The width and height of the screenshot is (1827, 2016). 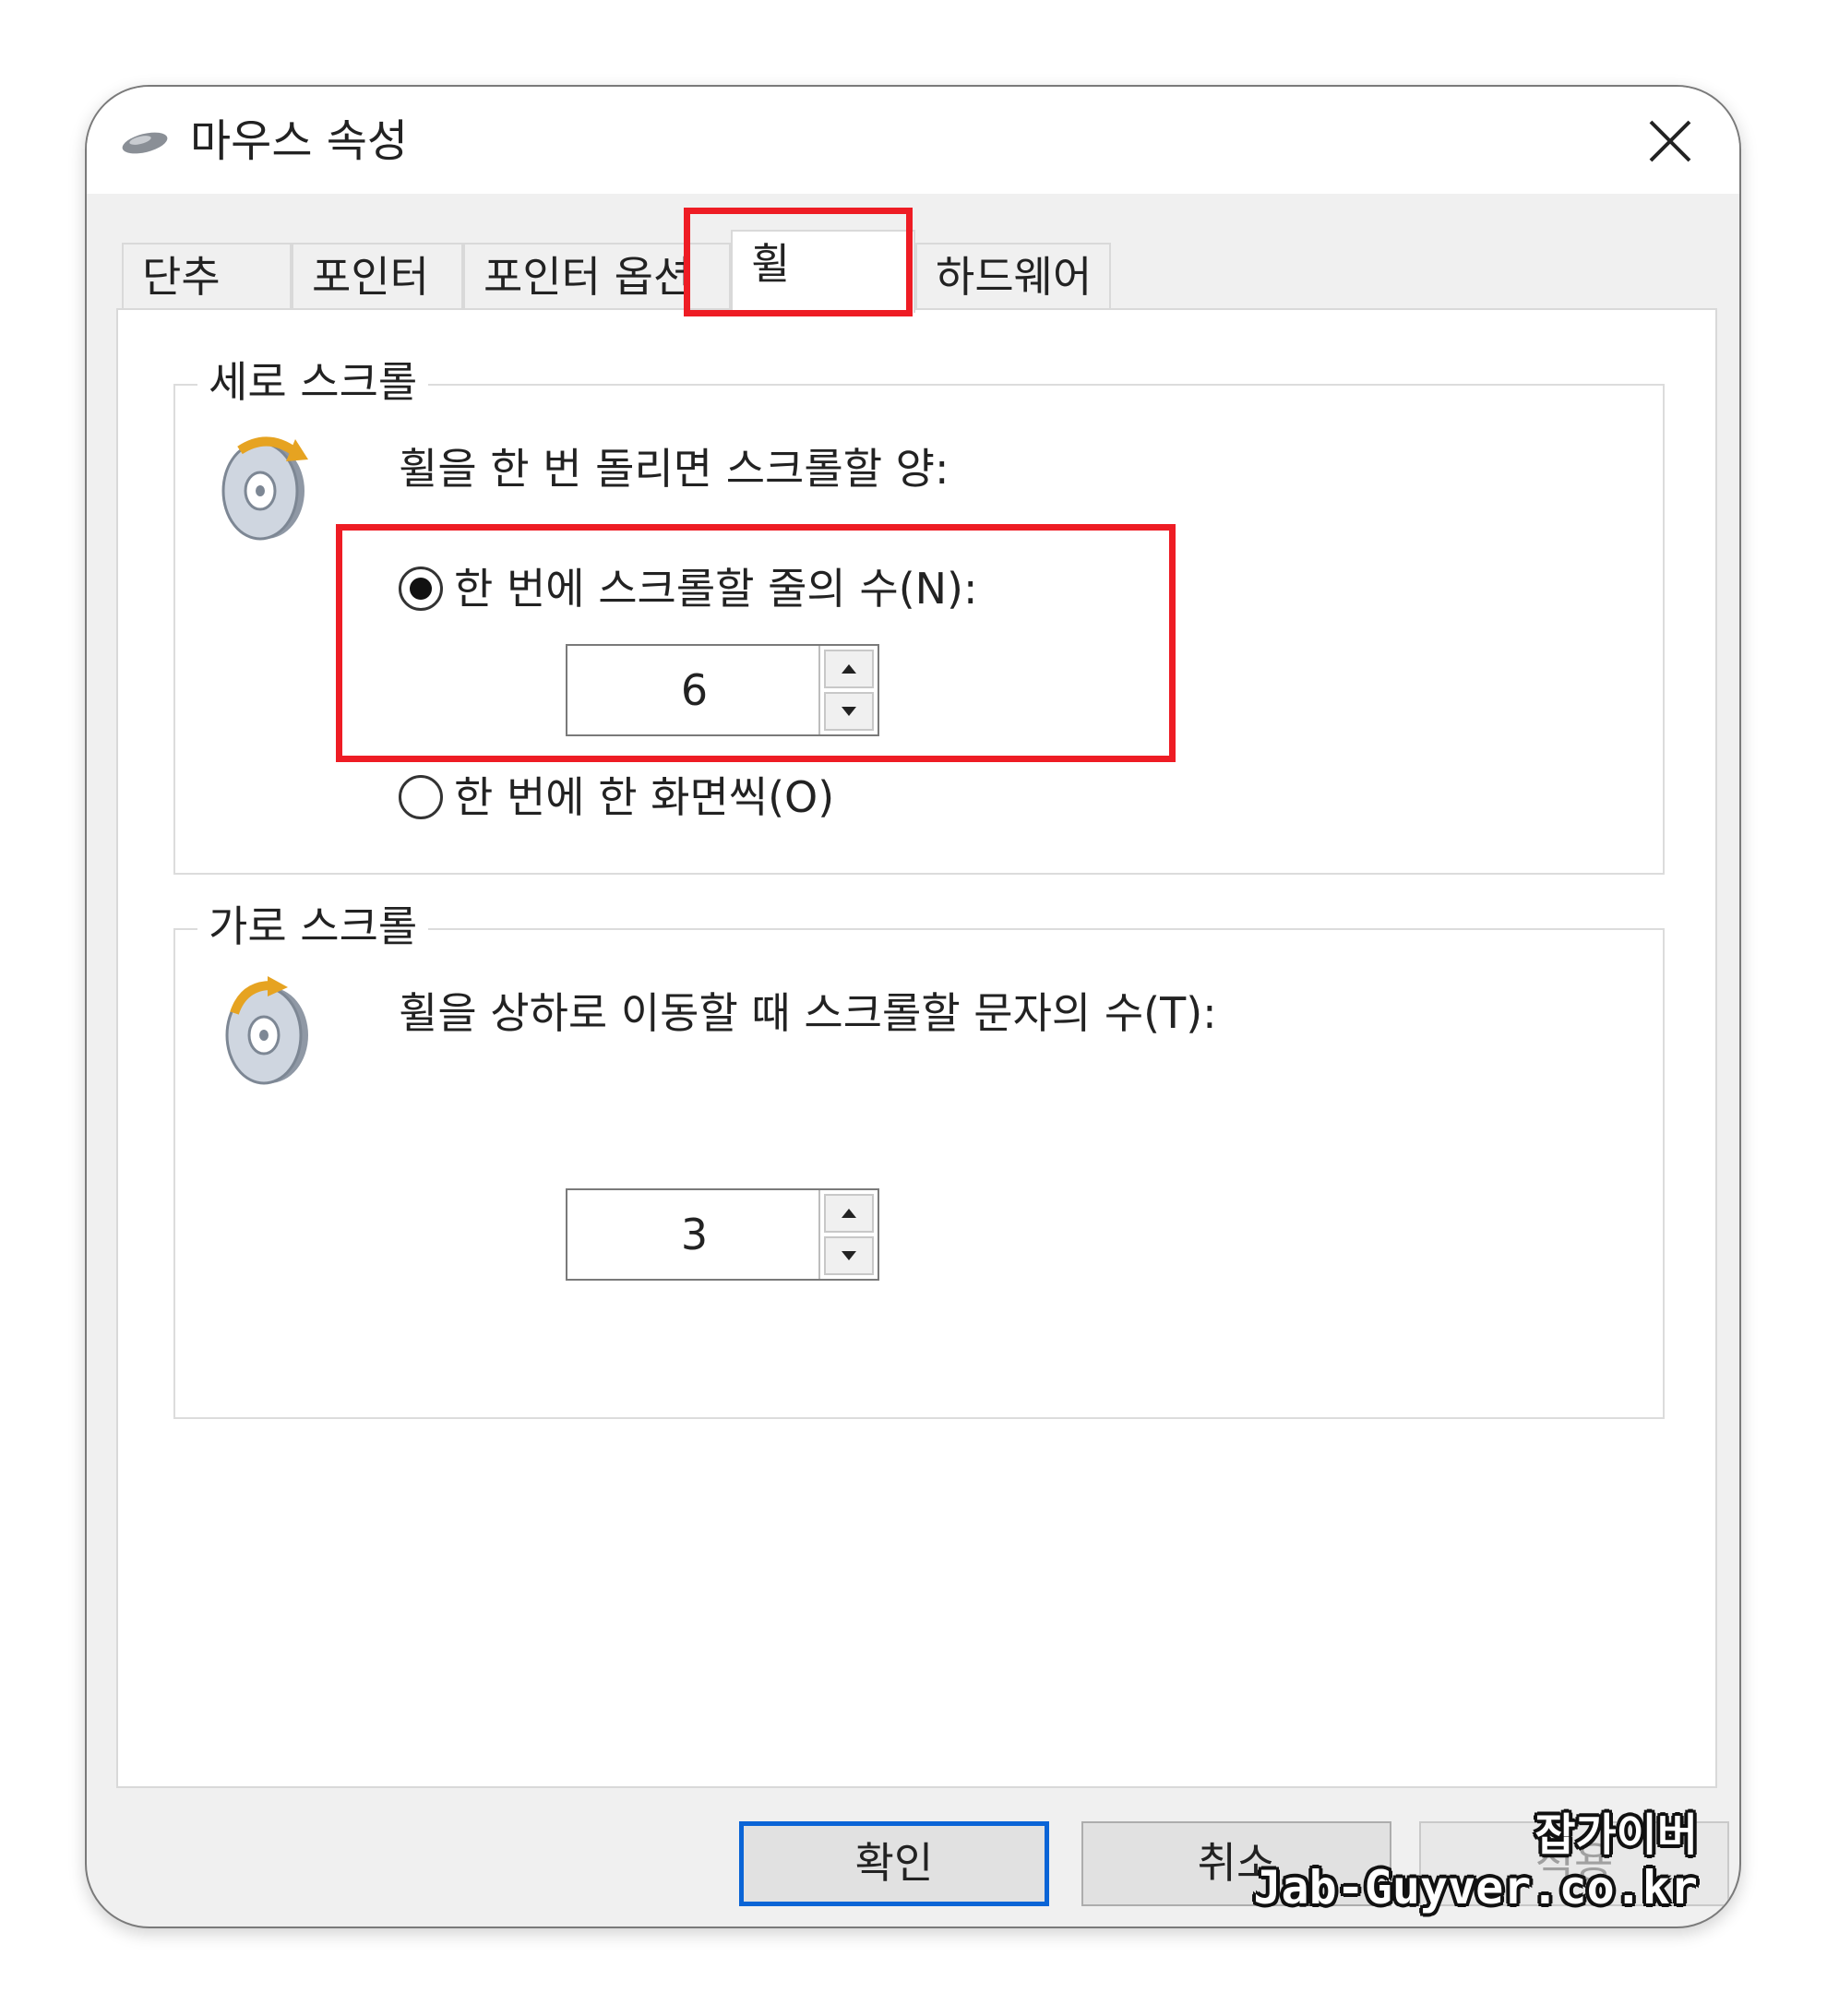 I want to click on title-bar: 마우스 속성, so click(x=913, y=141).